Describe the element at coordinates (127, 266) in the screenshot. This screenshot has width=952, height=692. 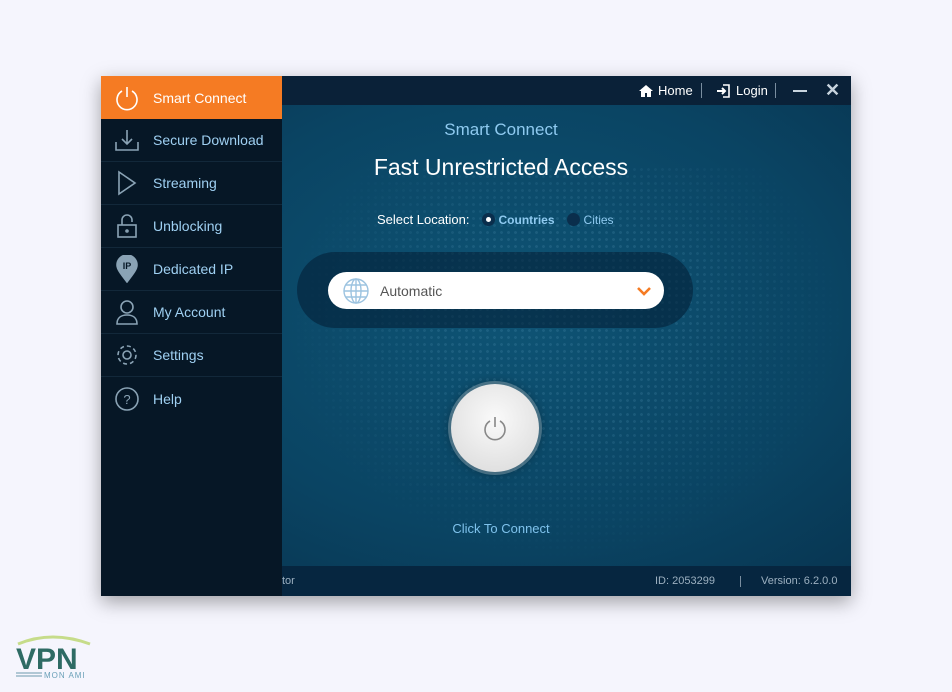
I see `svg-text: IP` at that location.